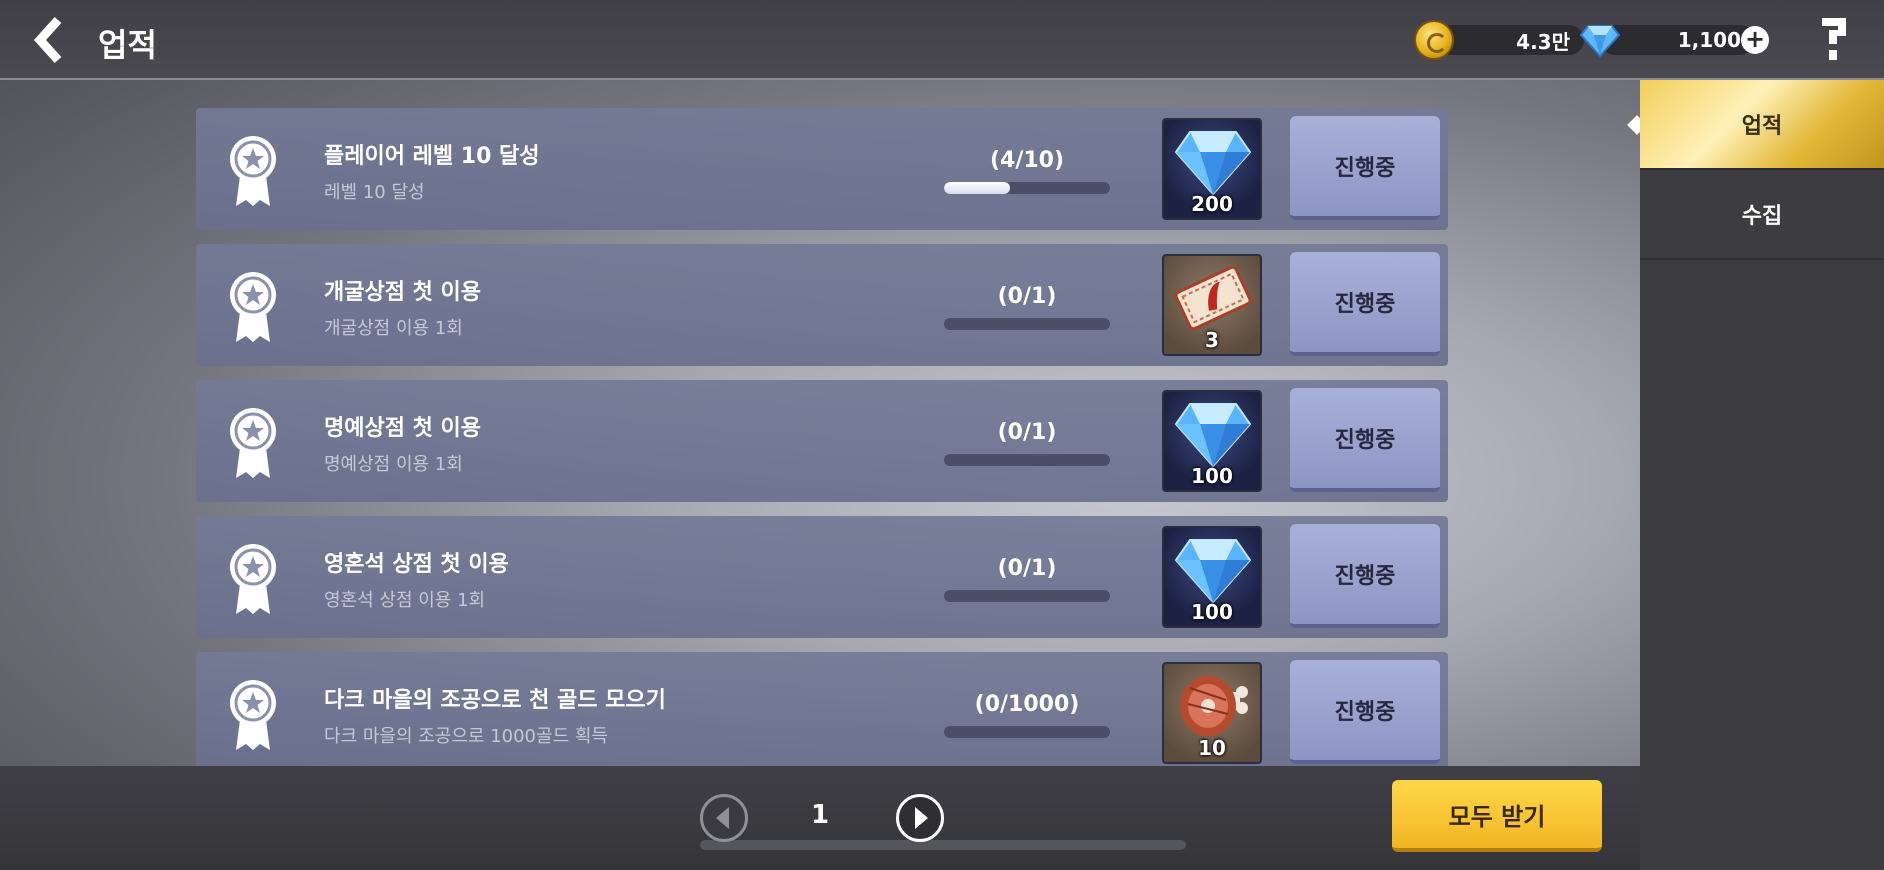 The width and height of the screenshot is (1884, 870). Describe the element at coordinates (1762, 475) in the screenshot. I see `sidebar: 업적 수집` at that location.